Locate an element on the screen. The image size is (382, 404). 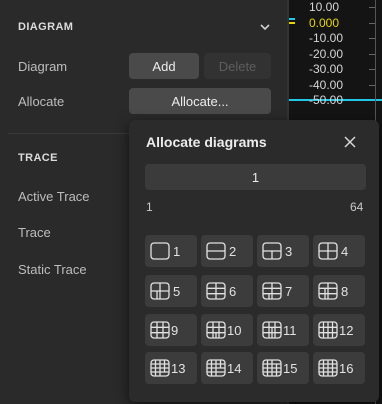
layout-option-9: 9 is located at coordinates (171, 330).